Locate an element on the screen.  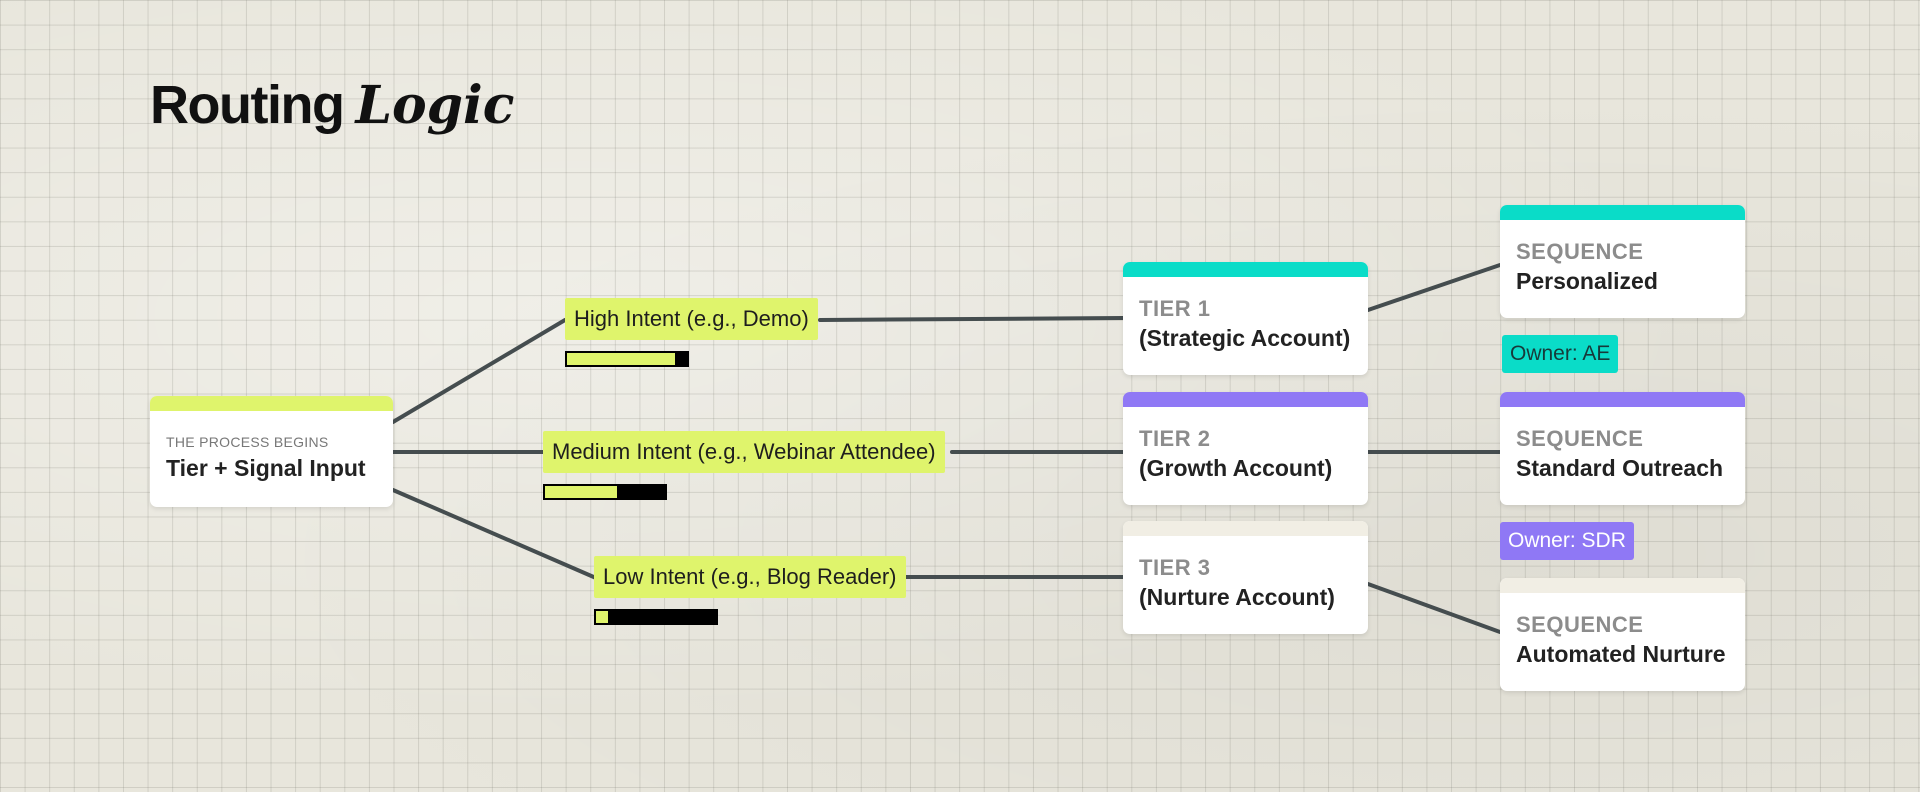
start-node-label: THE PROCESS BEGINS is located at coordinates (247, 442).